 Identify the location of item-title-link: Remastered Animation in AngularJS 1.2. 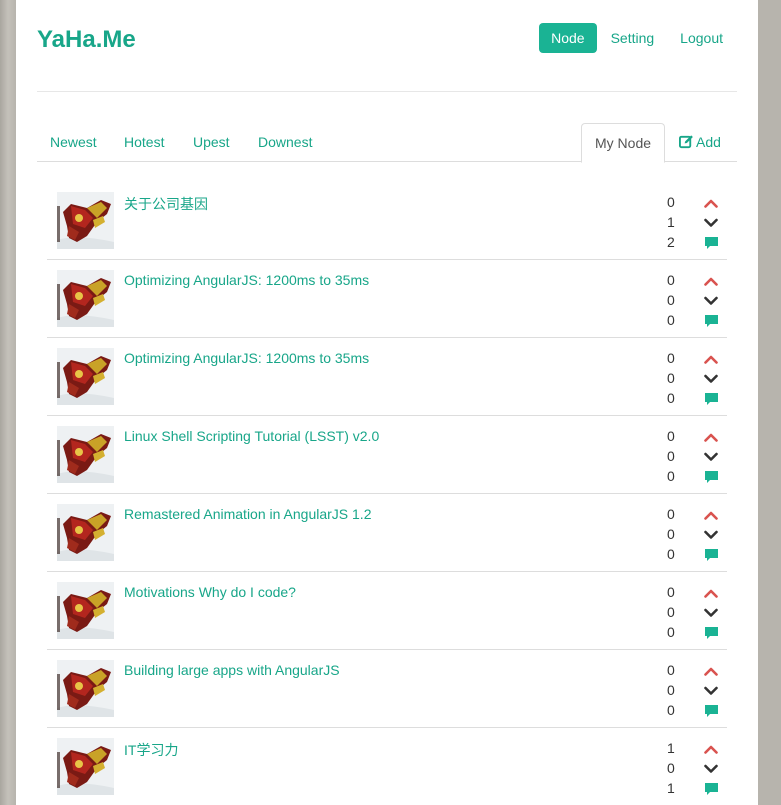
(247, 514).